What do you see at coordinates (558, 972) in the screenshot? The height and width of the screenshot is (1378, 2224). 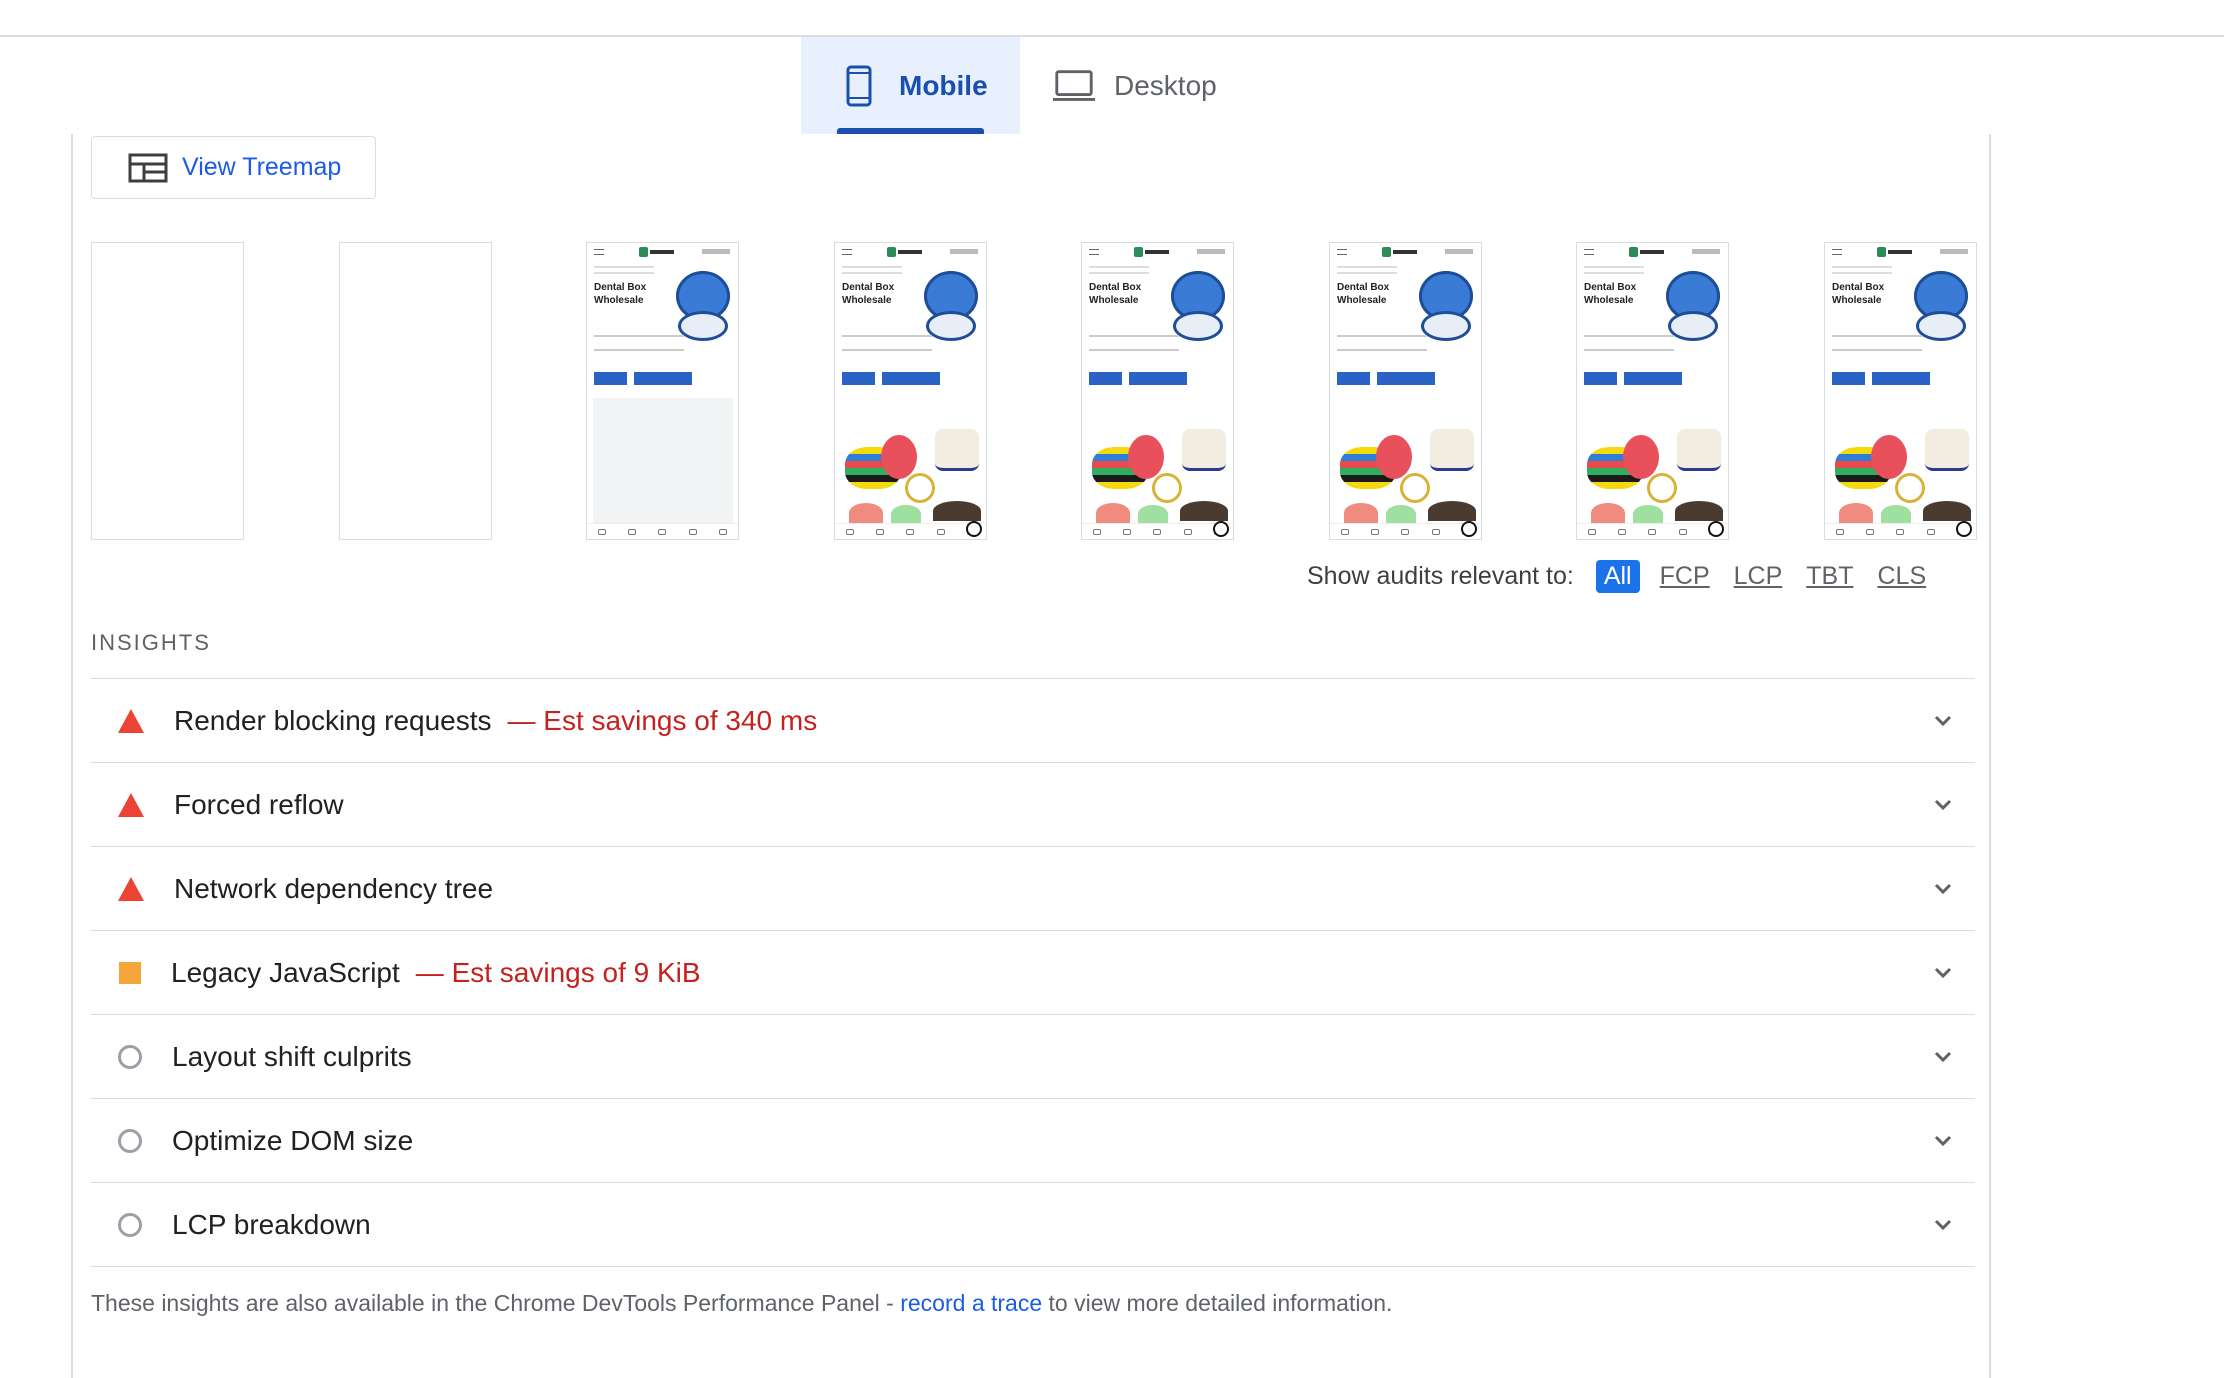 I see `insight-savings: — Est savings of 9 KiB` at bounding box center [558, 972].